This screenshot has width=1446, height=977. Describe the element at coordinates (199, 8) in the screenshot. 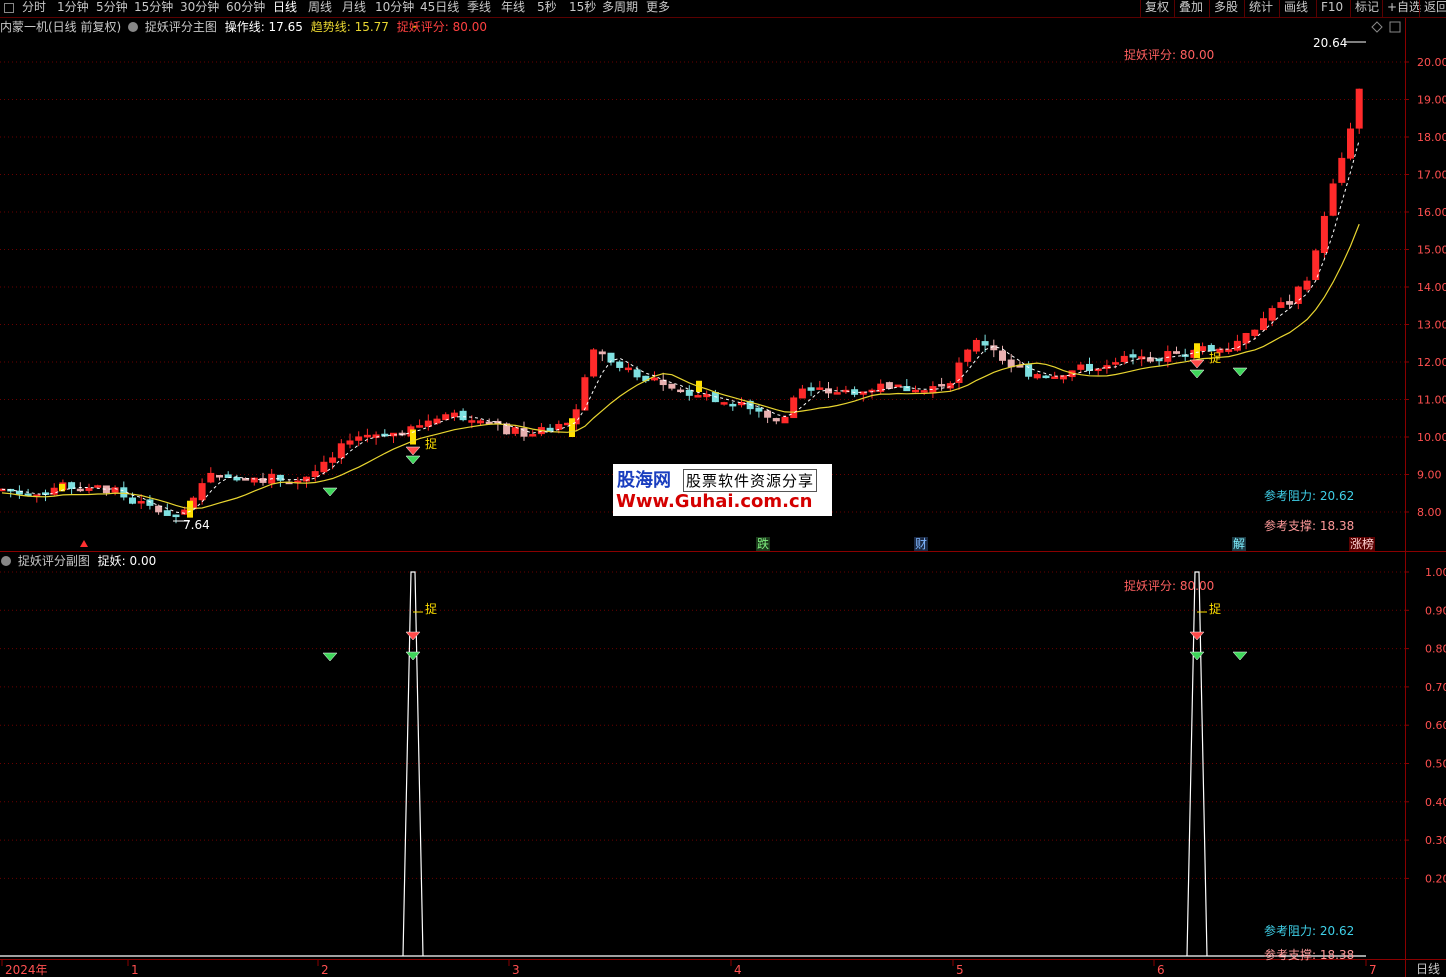

I see `period-tab: 30分钟` at that location.